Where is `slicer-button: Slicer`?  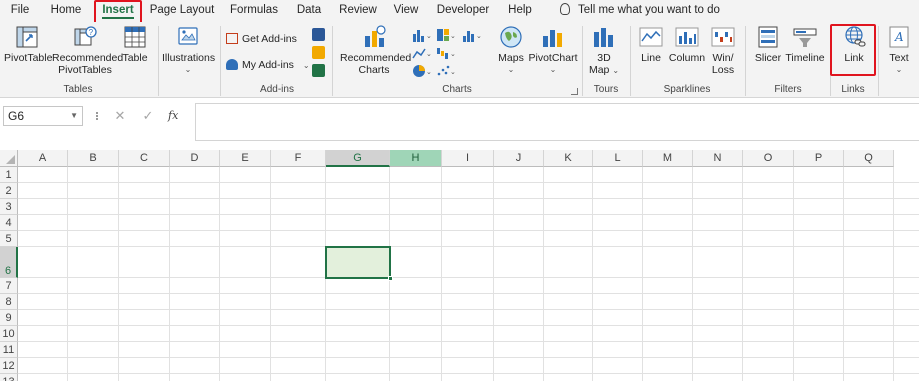
slicer-button: Slicer is located at coordinates (768, 44).